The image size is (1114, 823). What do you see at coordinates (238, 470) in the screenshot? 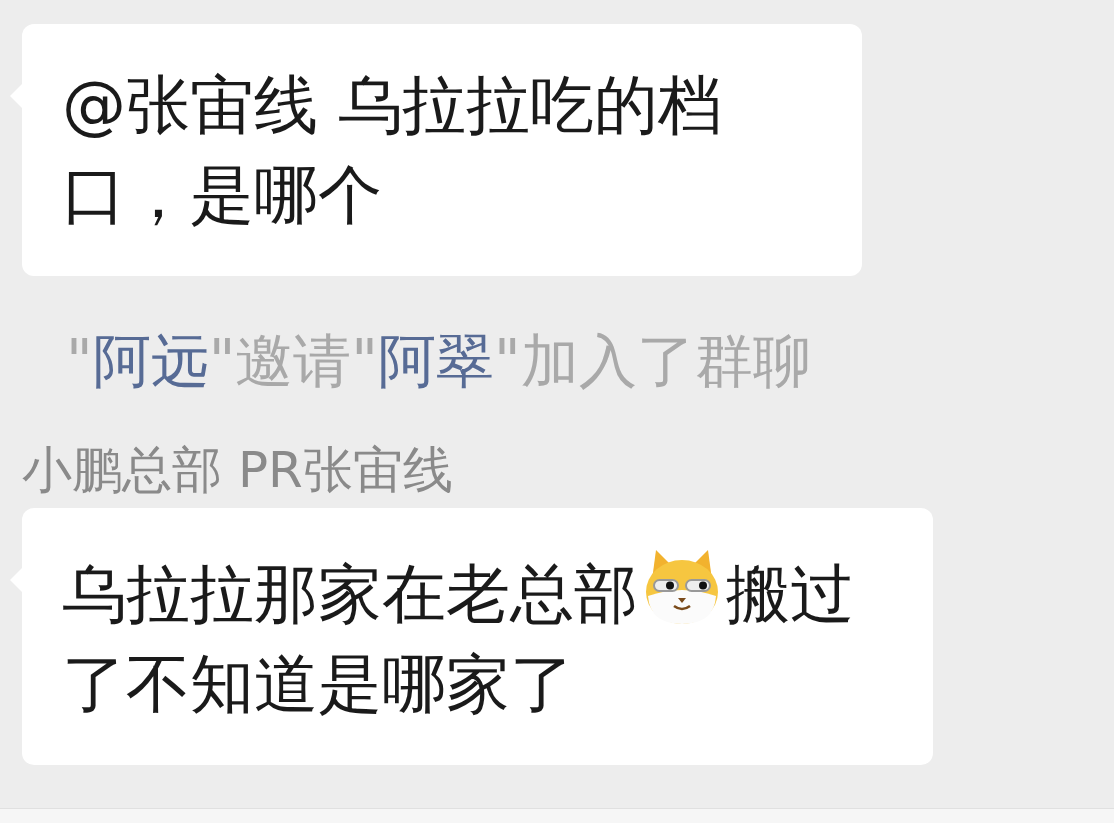
I see `sender-name: 小鹏总部 PR张宙线` at bounding box center [238, 470].